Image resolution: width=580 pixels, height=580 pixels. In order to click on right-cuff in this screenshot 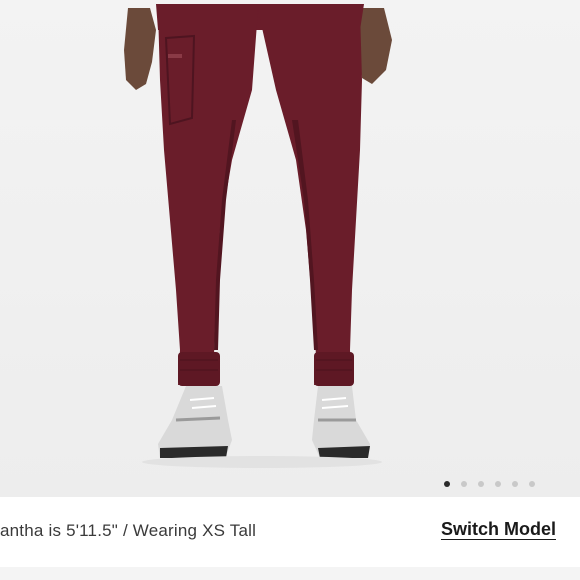, I will do `click(334, 369)`.